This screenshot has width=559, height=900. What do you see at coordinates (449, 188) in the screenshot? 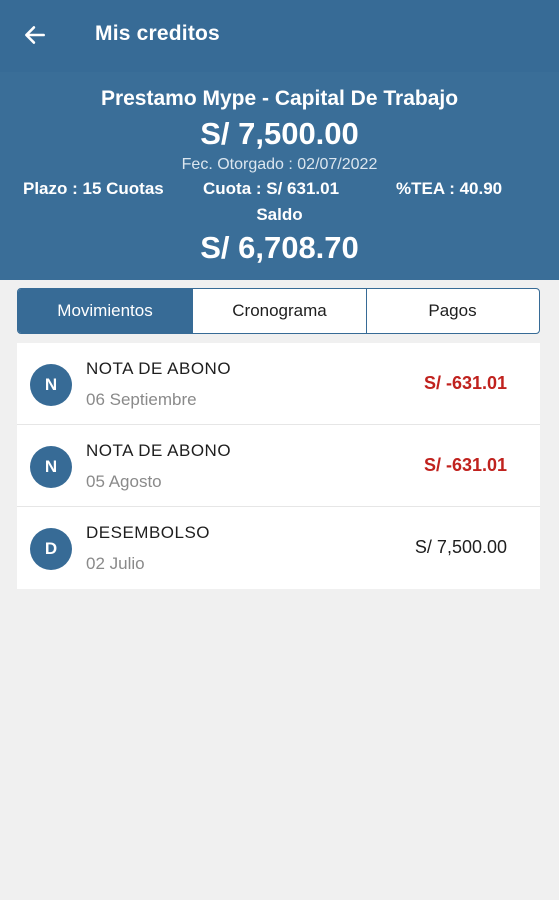
I see `tea-text: %TEA : 40.90` at bounding box center [449, 188].